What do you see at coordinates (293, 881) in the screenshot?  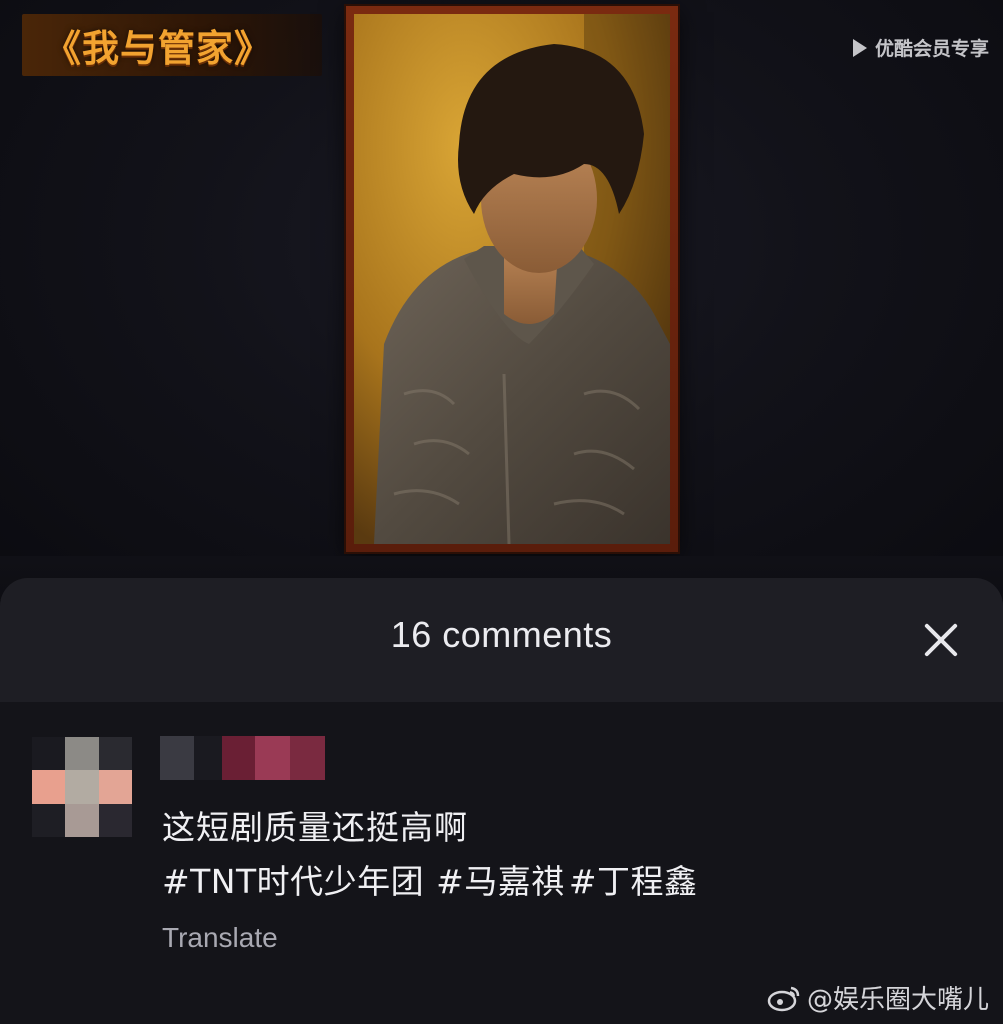 I see `hashtag-tnt: #TNT时代少年团` at bounding box center [293, 881].